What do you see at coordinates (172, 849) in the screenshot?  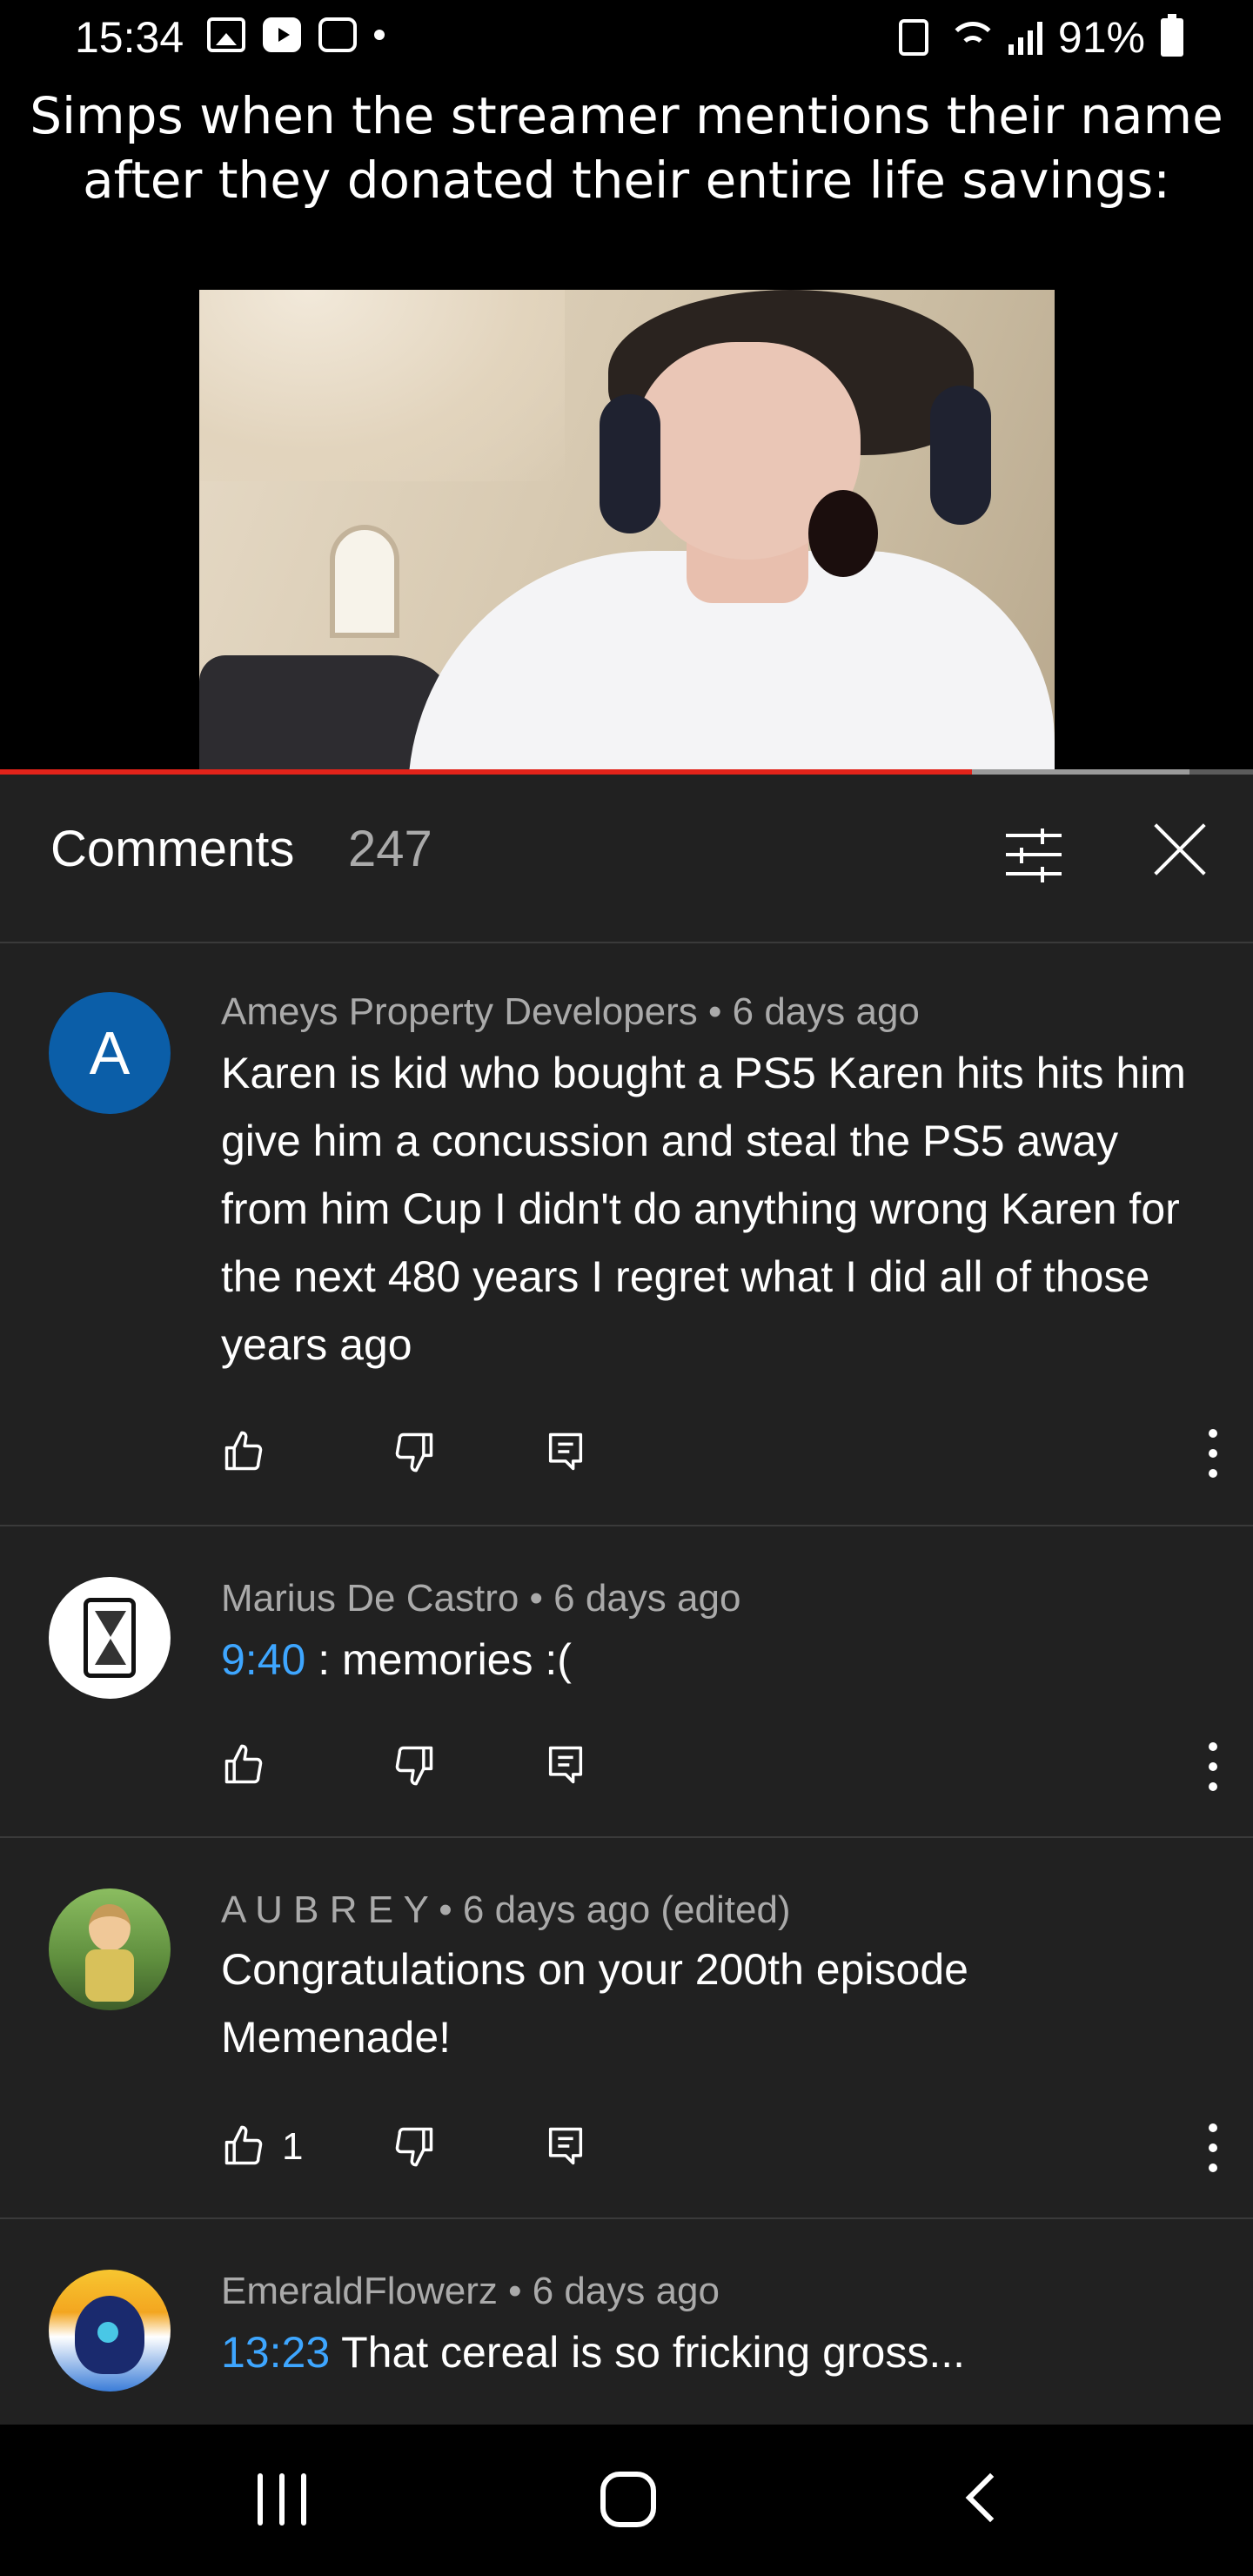 I see `comments-title: Comments` at bounding box center [172, 849].